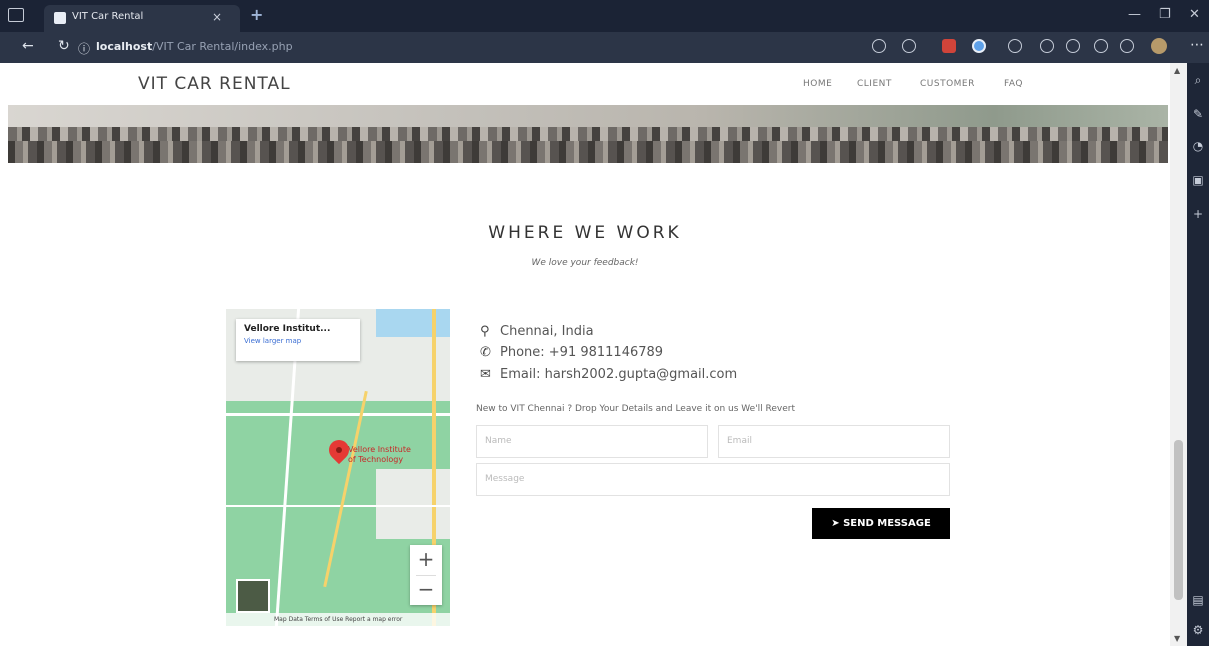 The image size is (1209, 646). Describe the element at coordinates (585, 263) in the screenshot. I see `section-subtitle: We love your feedback!` at that location.